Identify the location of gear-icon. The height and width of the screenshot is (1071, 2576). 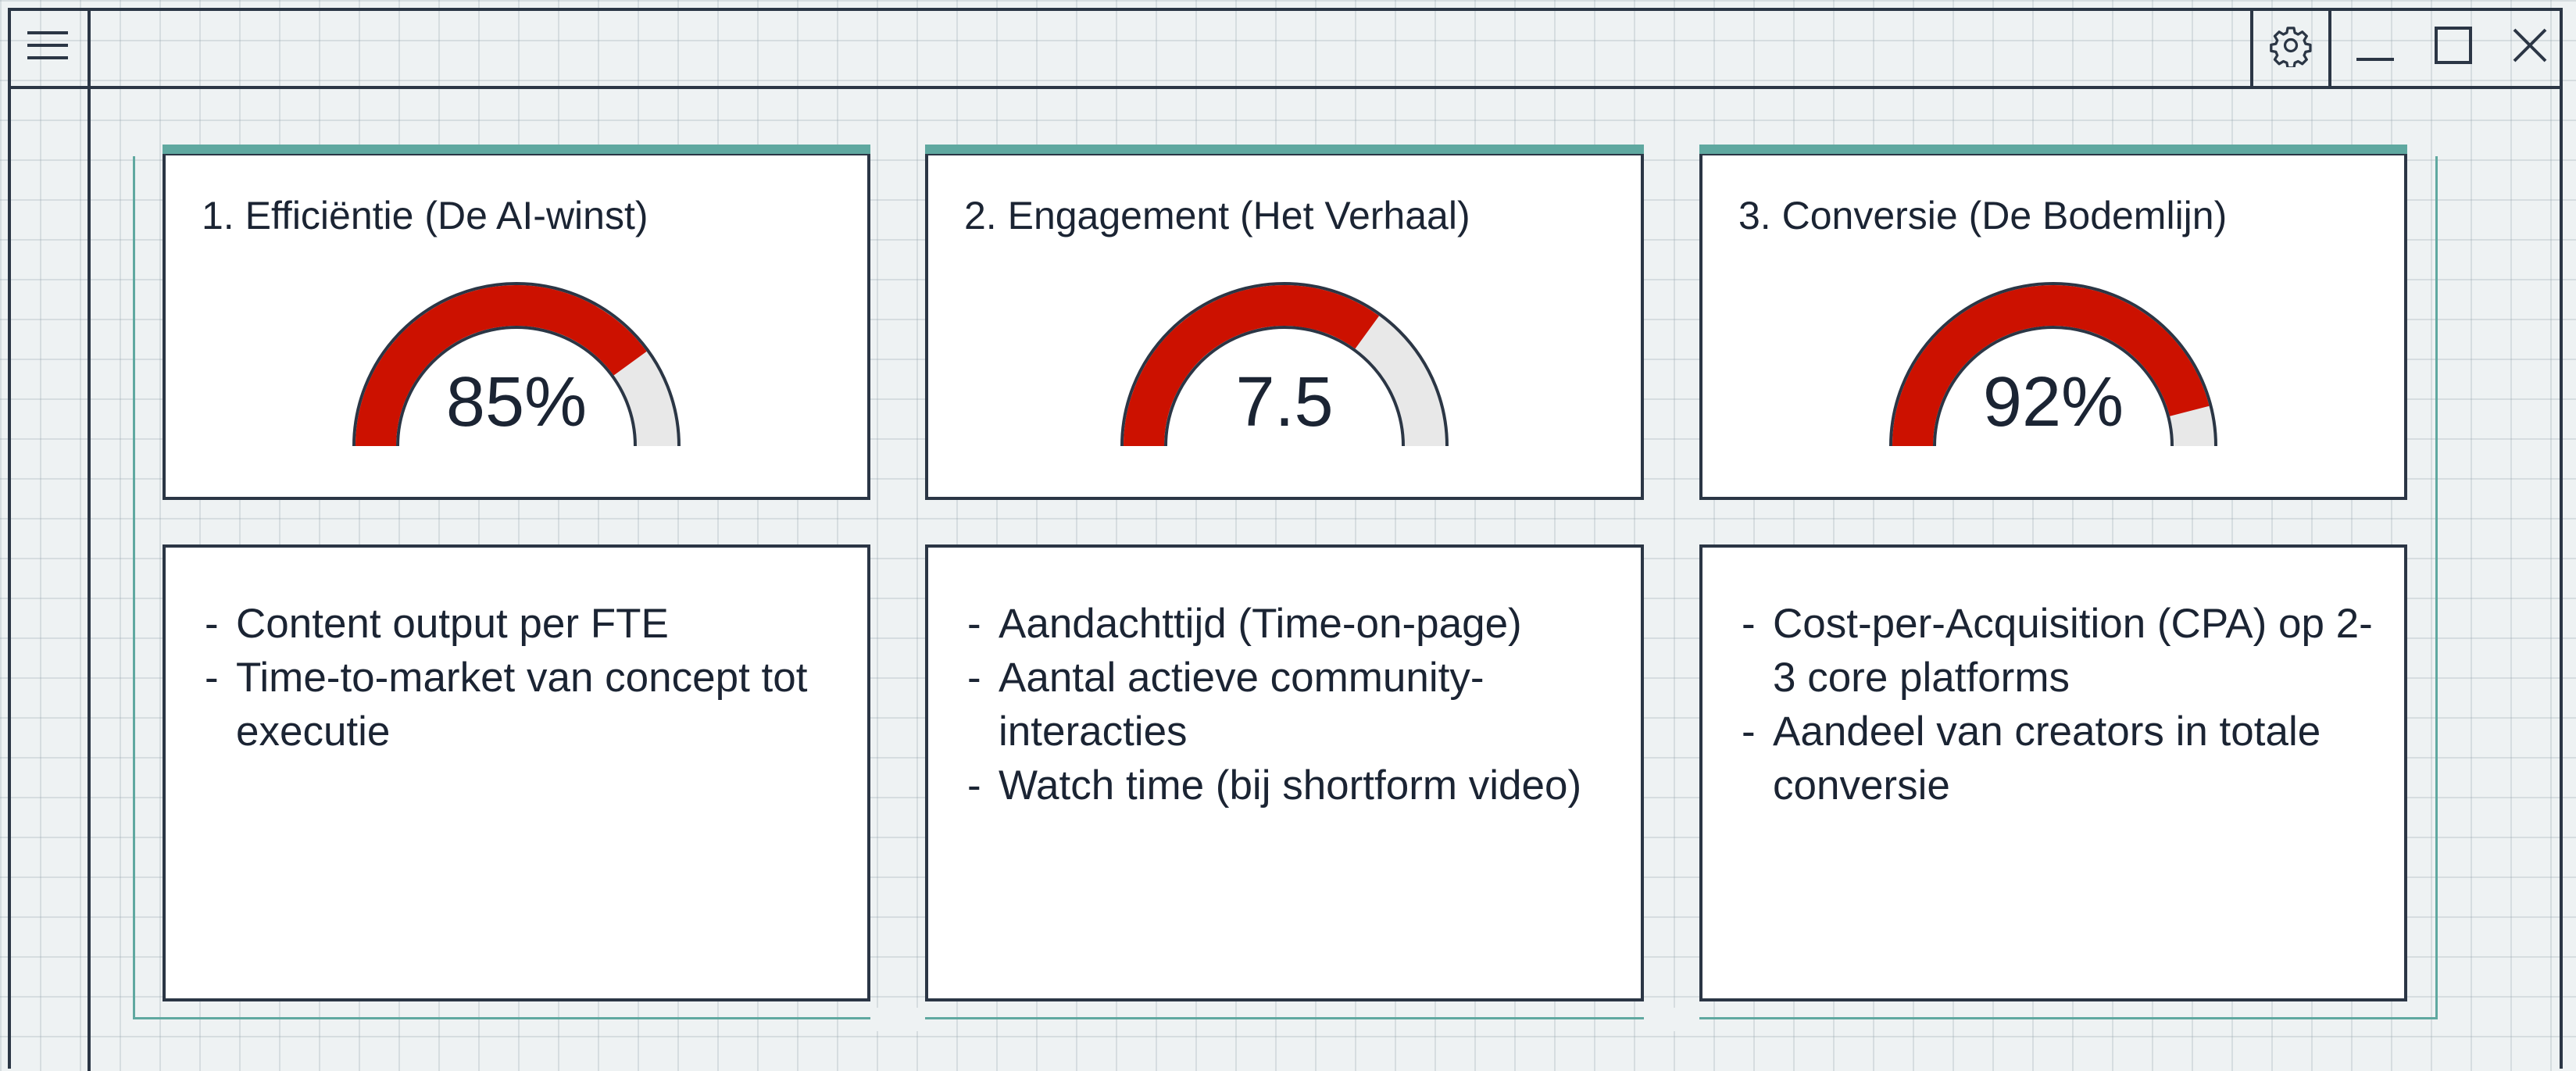
(2291, 47).